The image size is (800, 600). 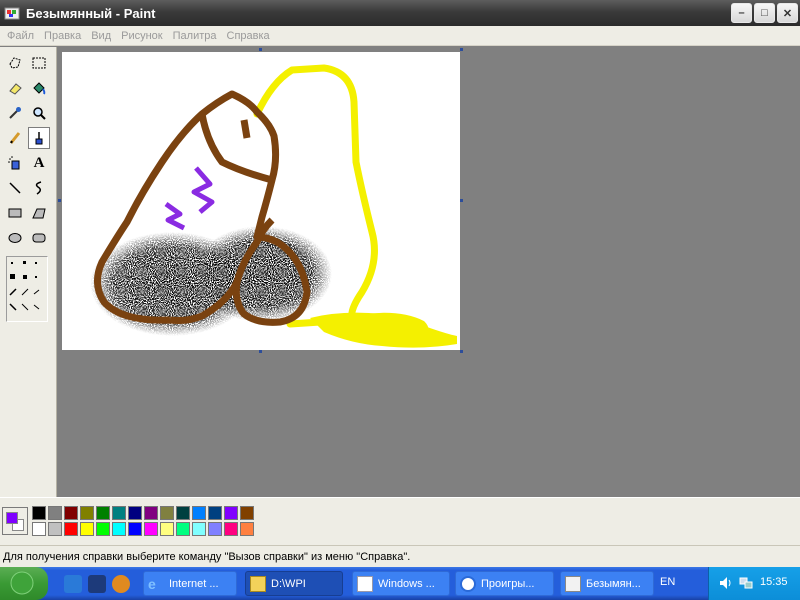 I want to click on curve-tool, so click(x=39, y=188).